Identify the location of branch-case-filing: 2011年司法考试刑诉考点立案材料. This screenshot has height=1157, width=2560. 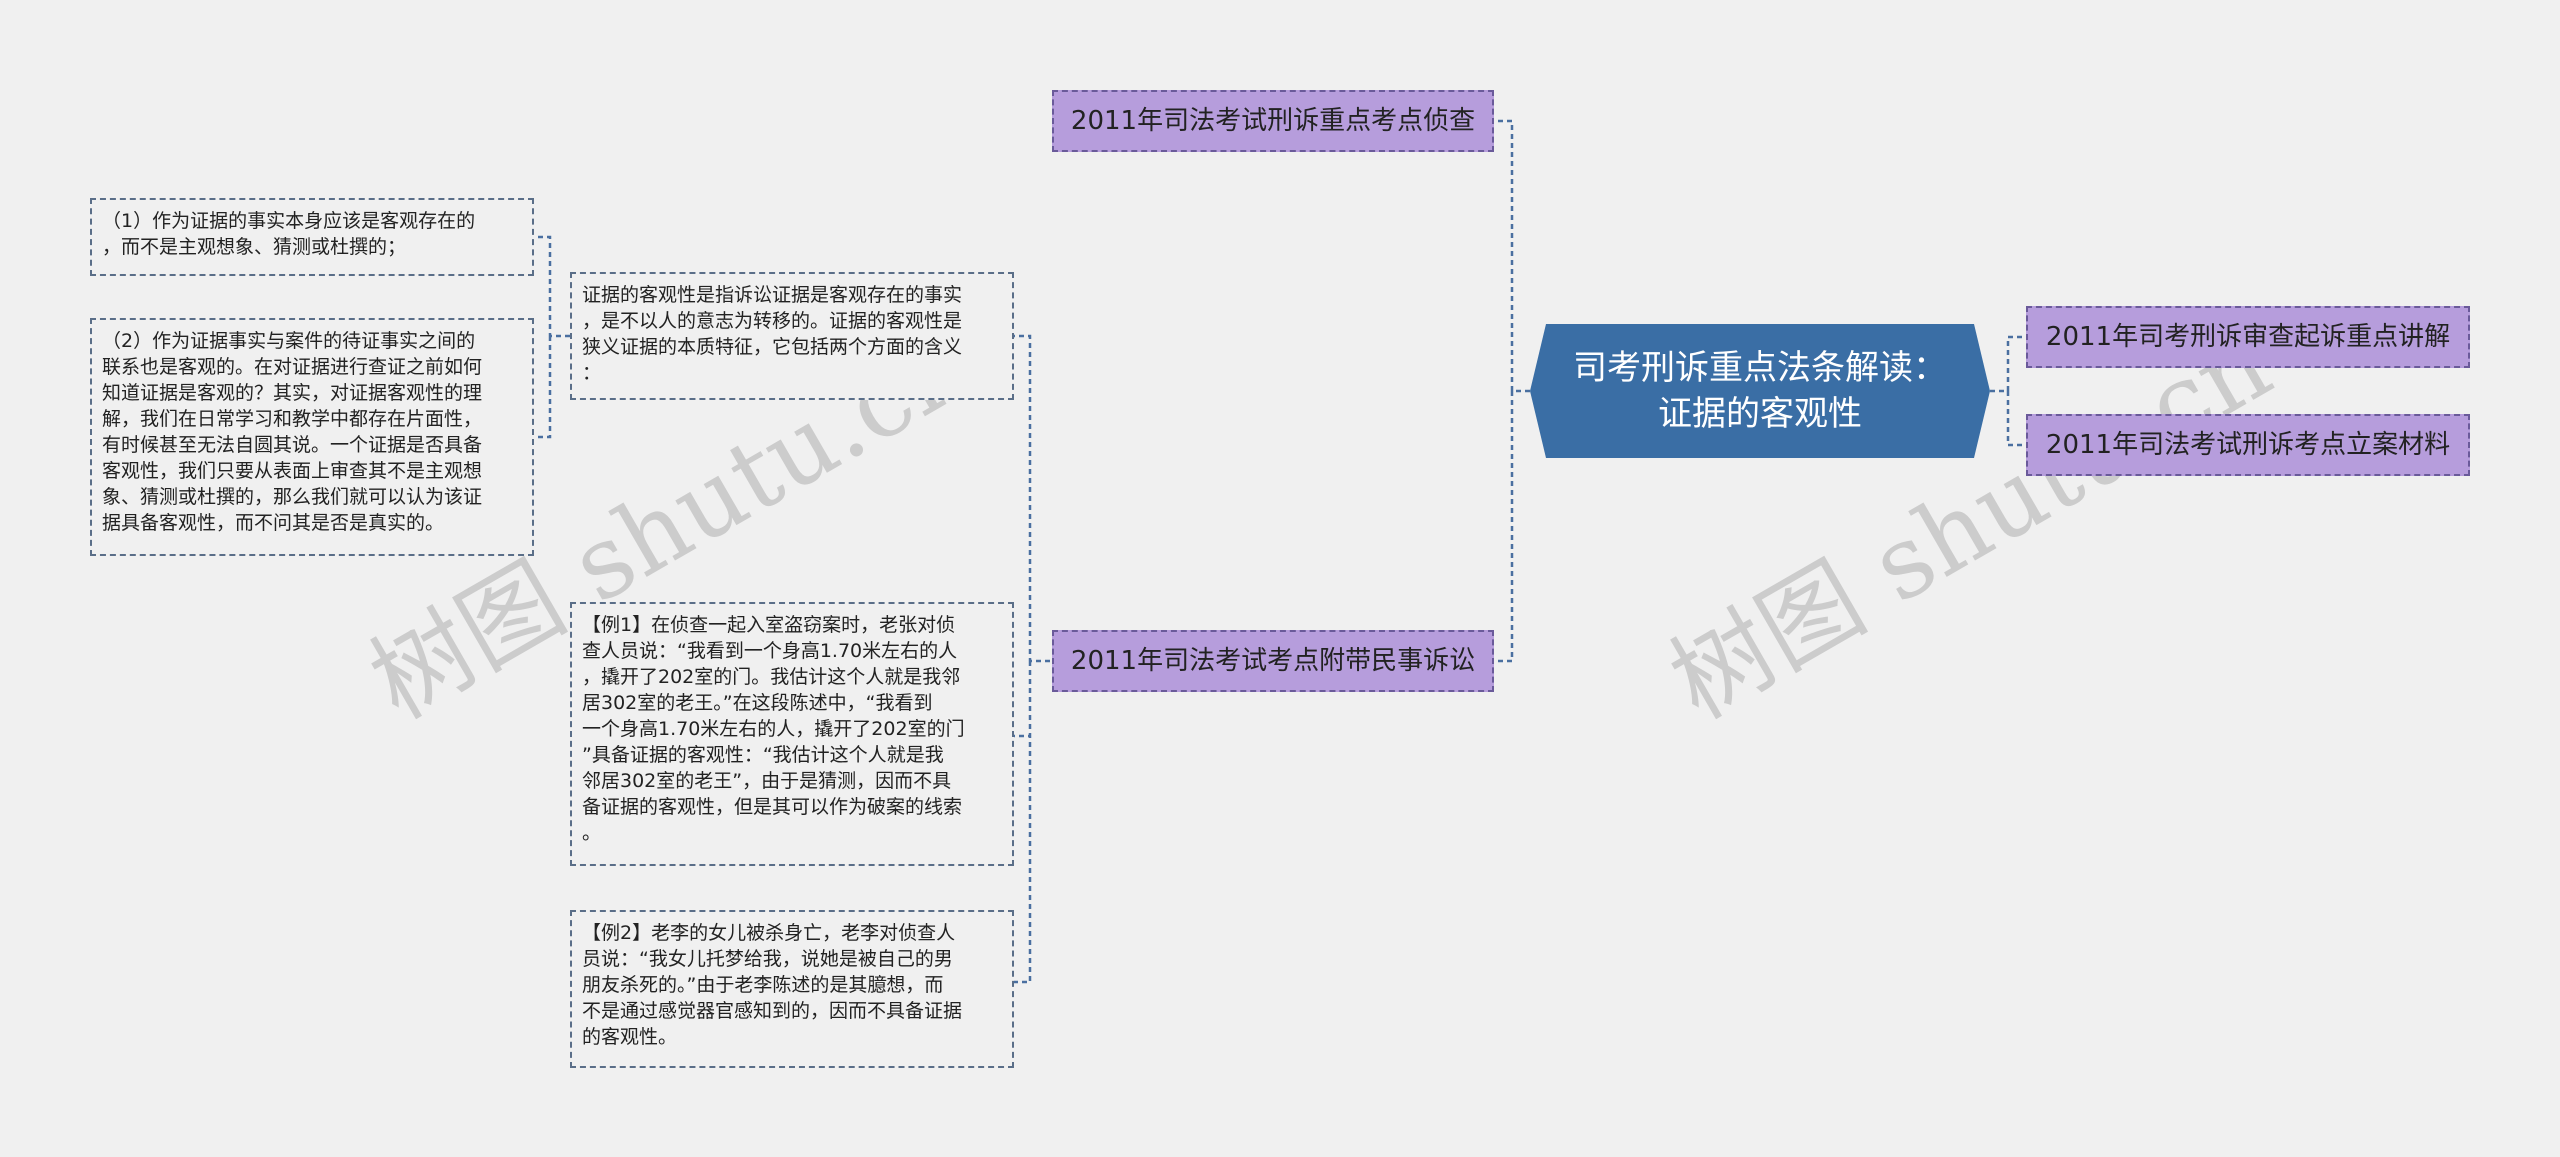
(2248, 445).